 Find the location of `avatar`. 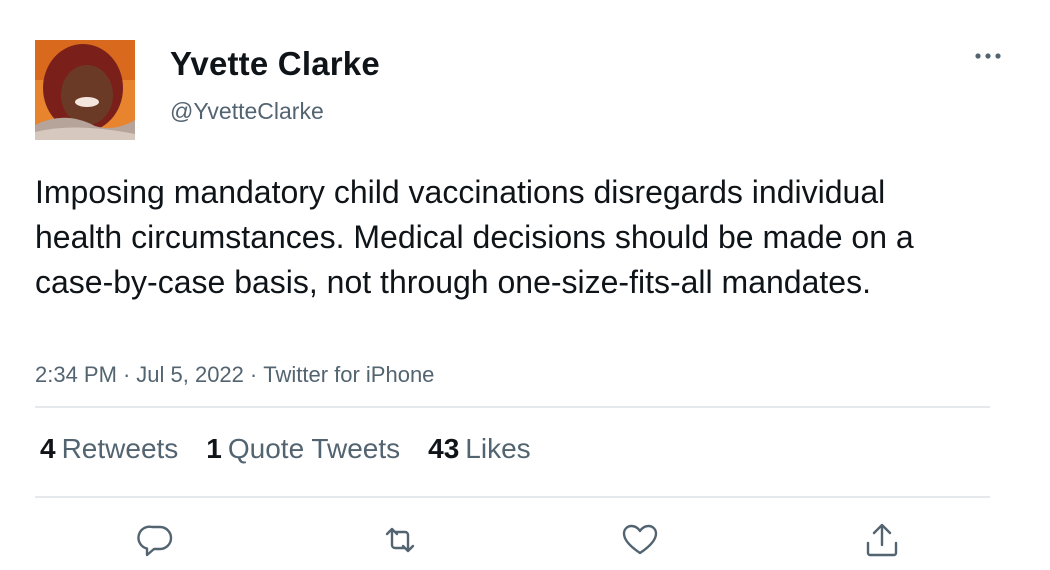

avatar is located at coordinates (85, 90).